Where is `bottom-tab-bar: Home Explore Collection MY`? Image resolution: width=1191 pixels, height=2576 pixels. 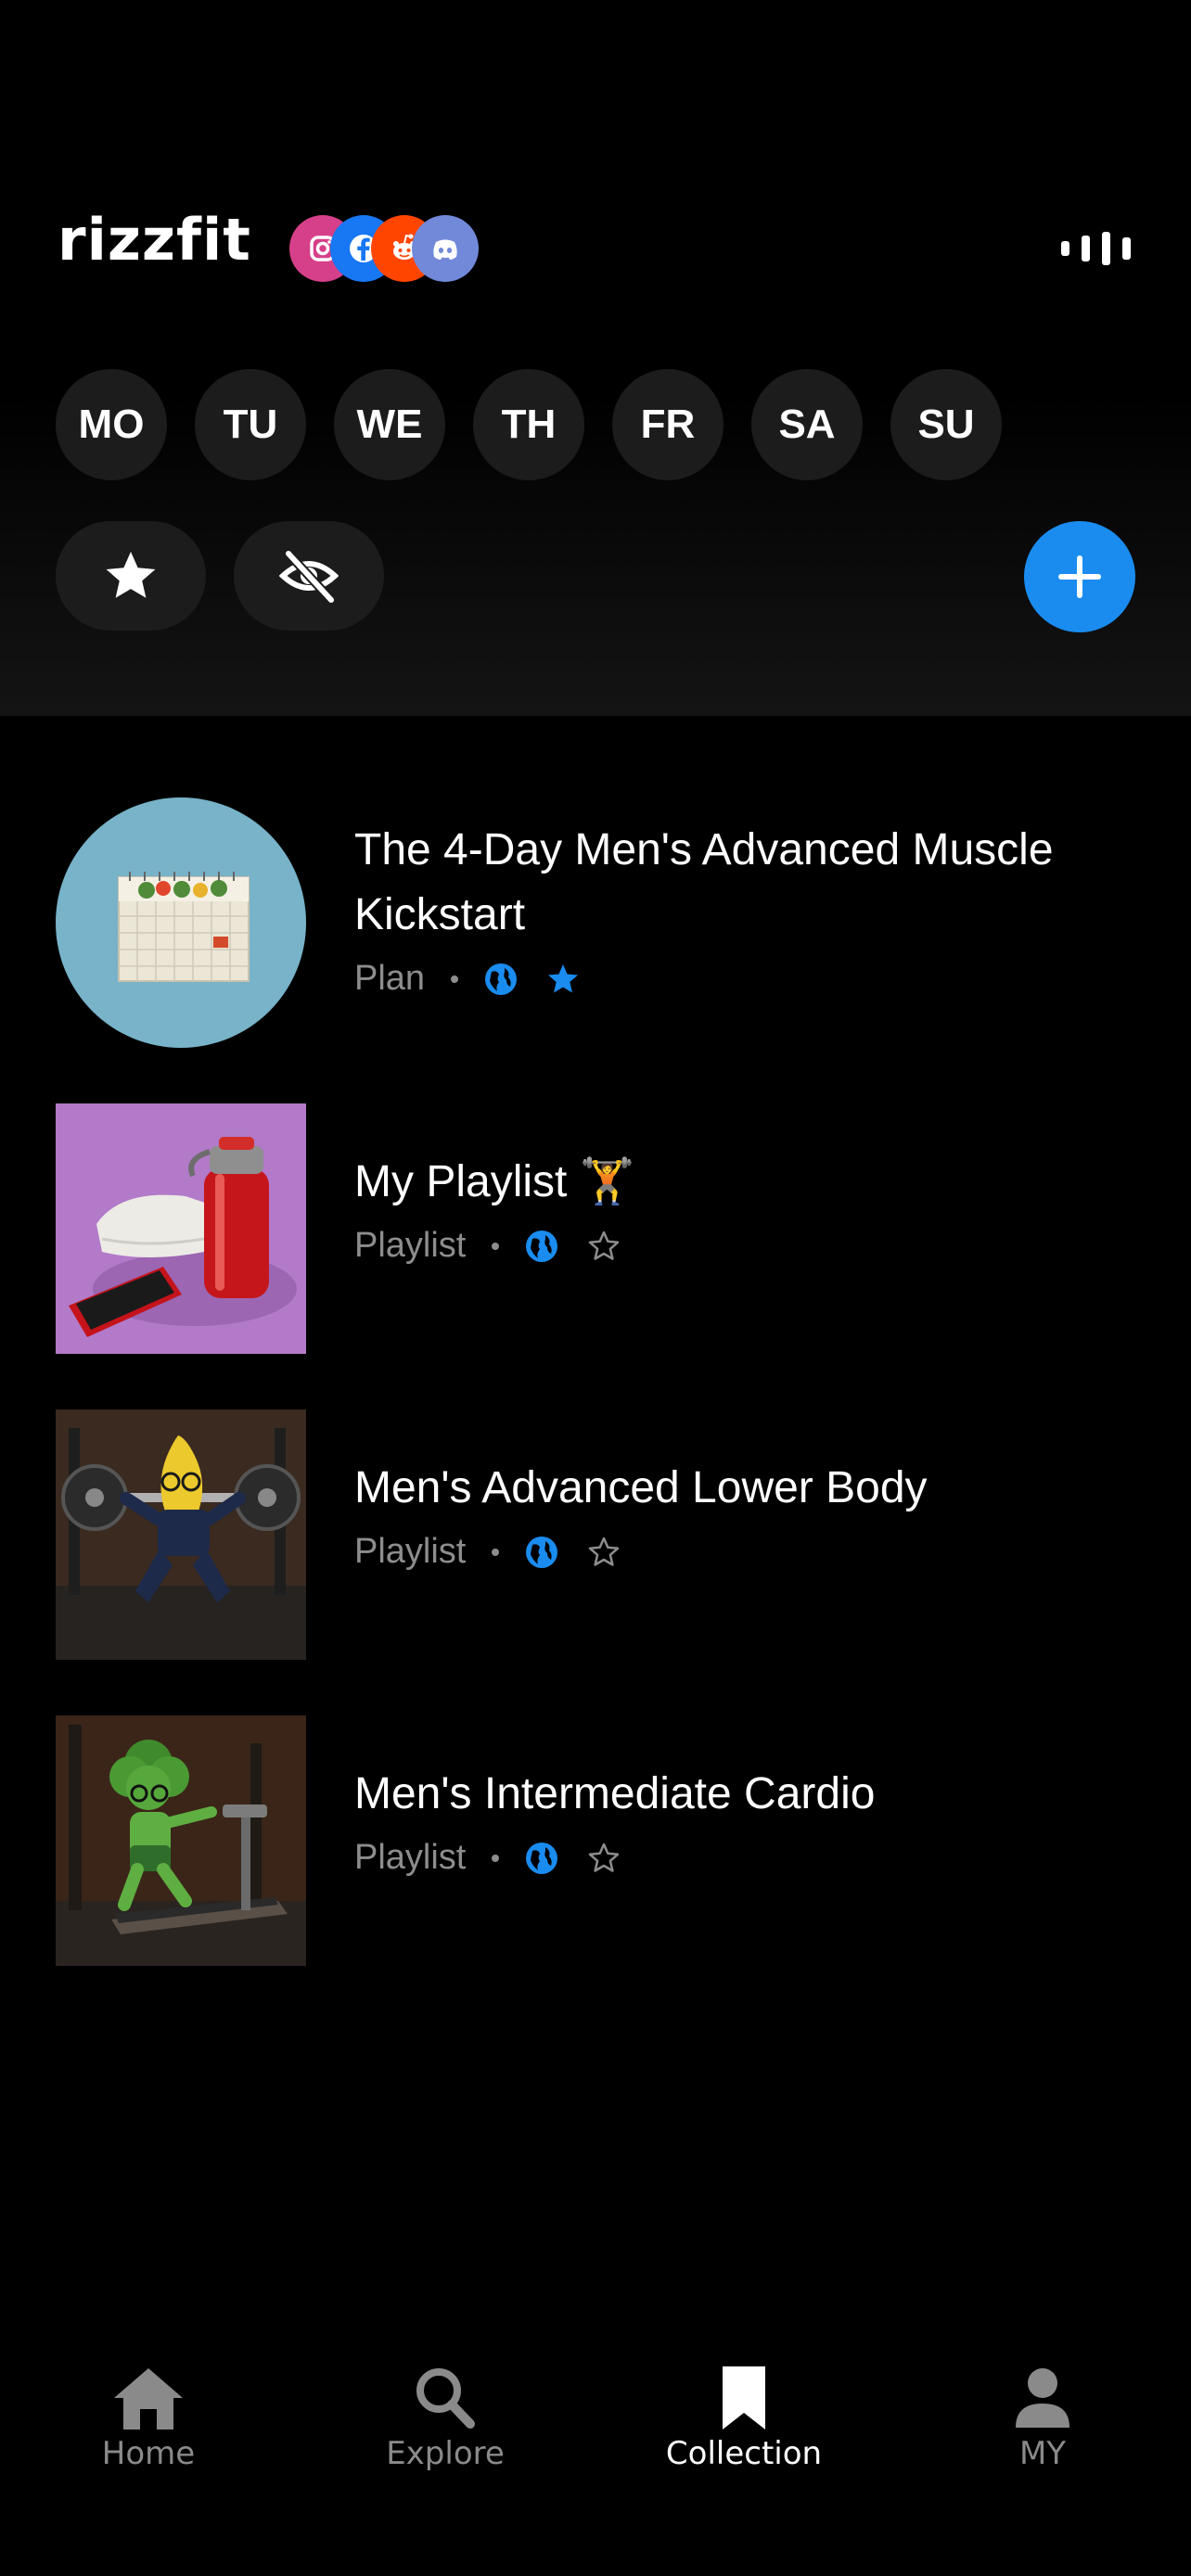 bottom-tab-bar: Home Explore Collection MY is located at coordinates (595, 2457).